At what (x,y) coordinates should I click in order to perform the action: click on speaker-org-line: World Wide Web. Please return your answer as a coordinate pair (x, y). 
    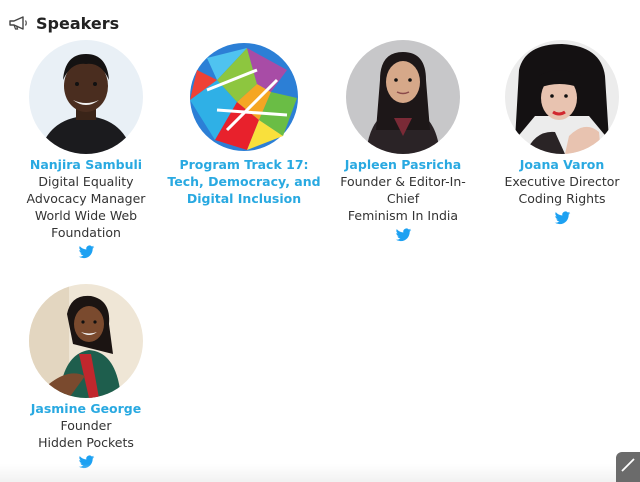
    Looking at the image, I should click on (86, 215).